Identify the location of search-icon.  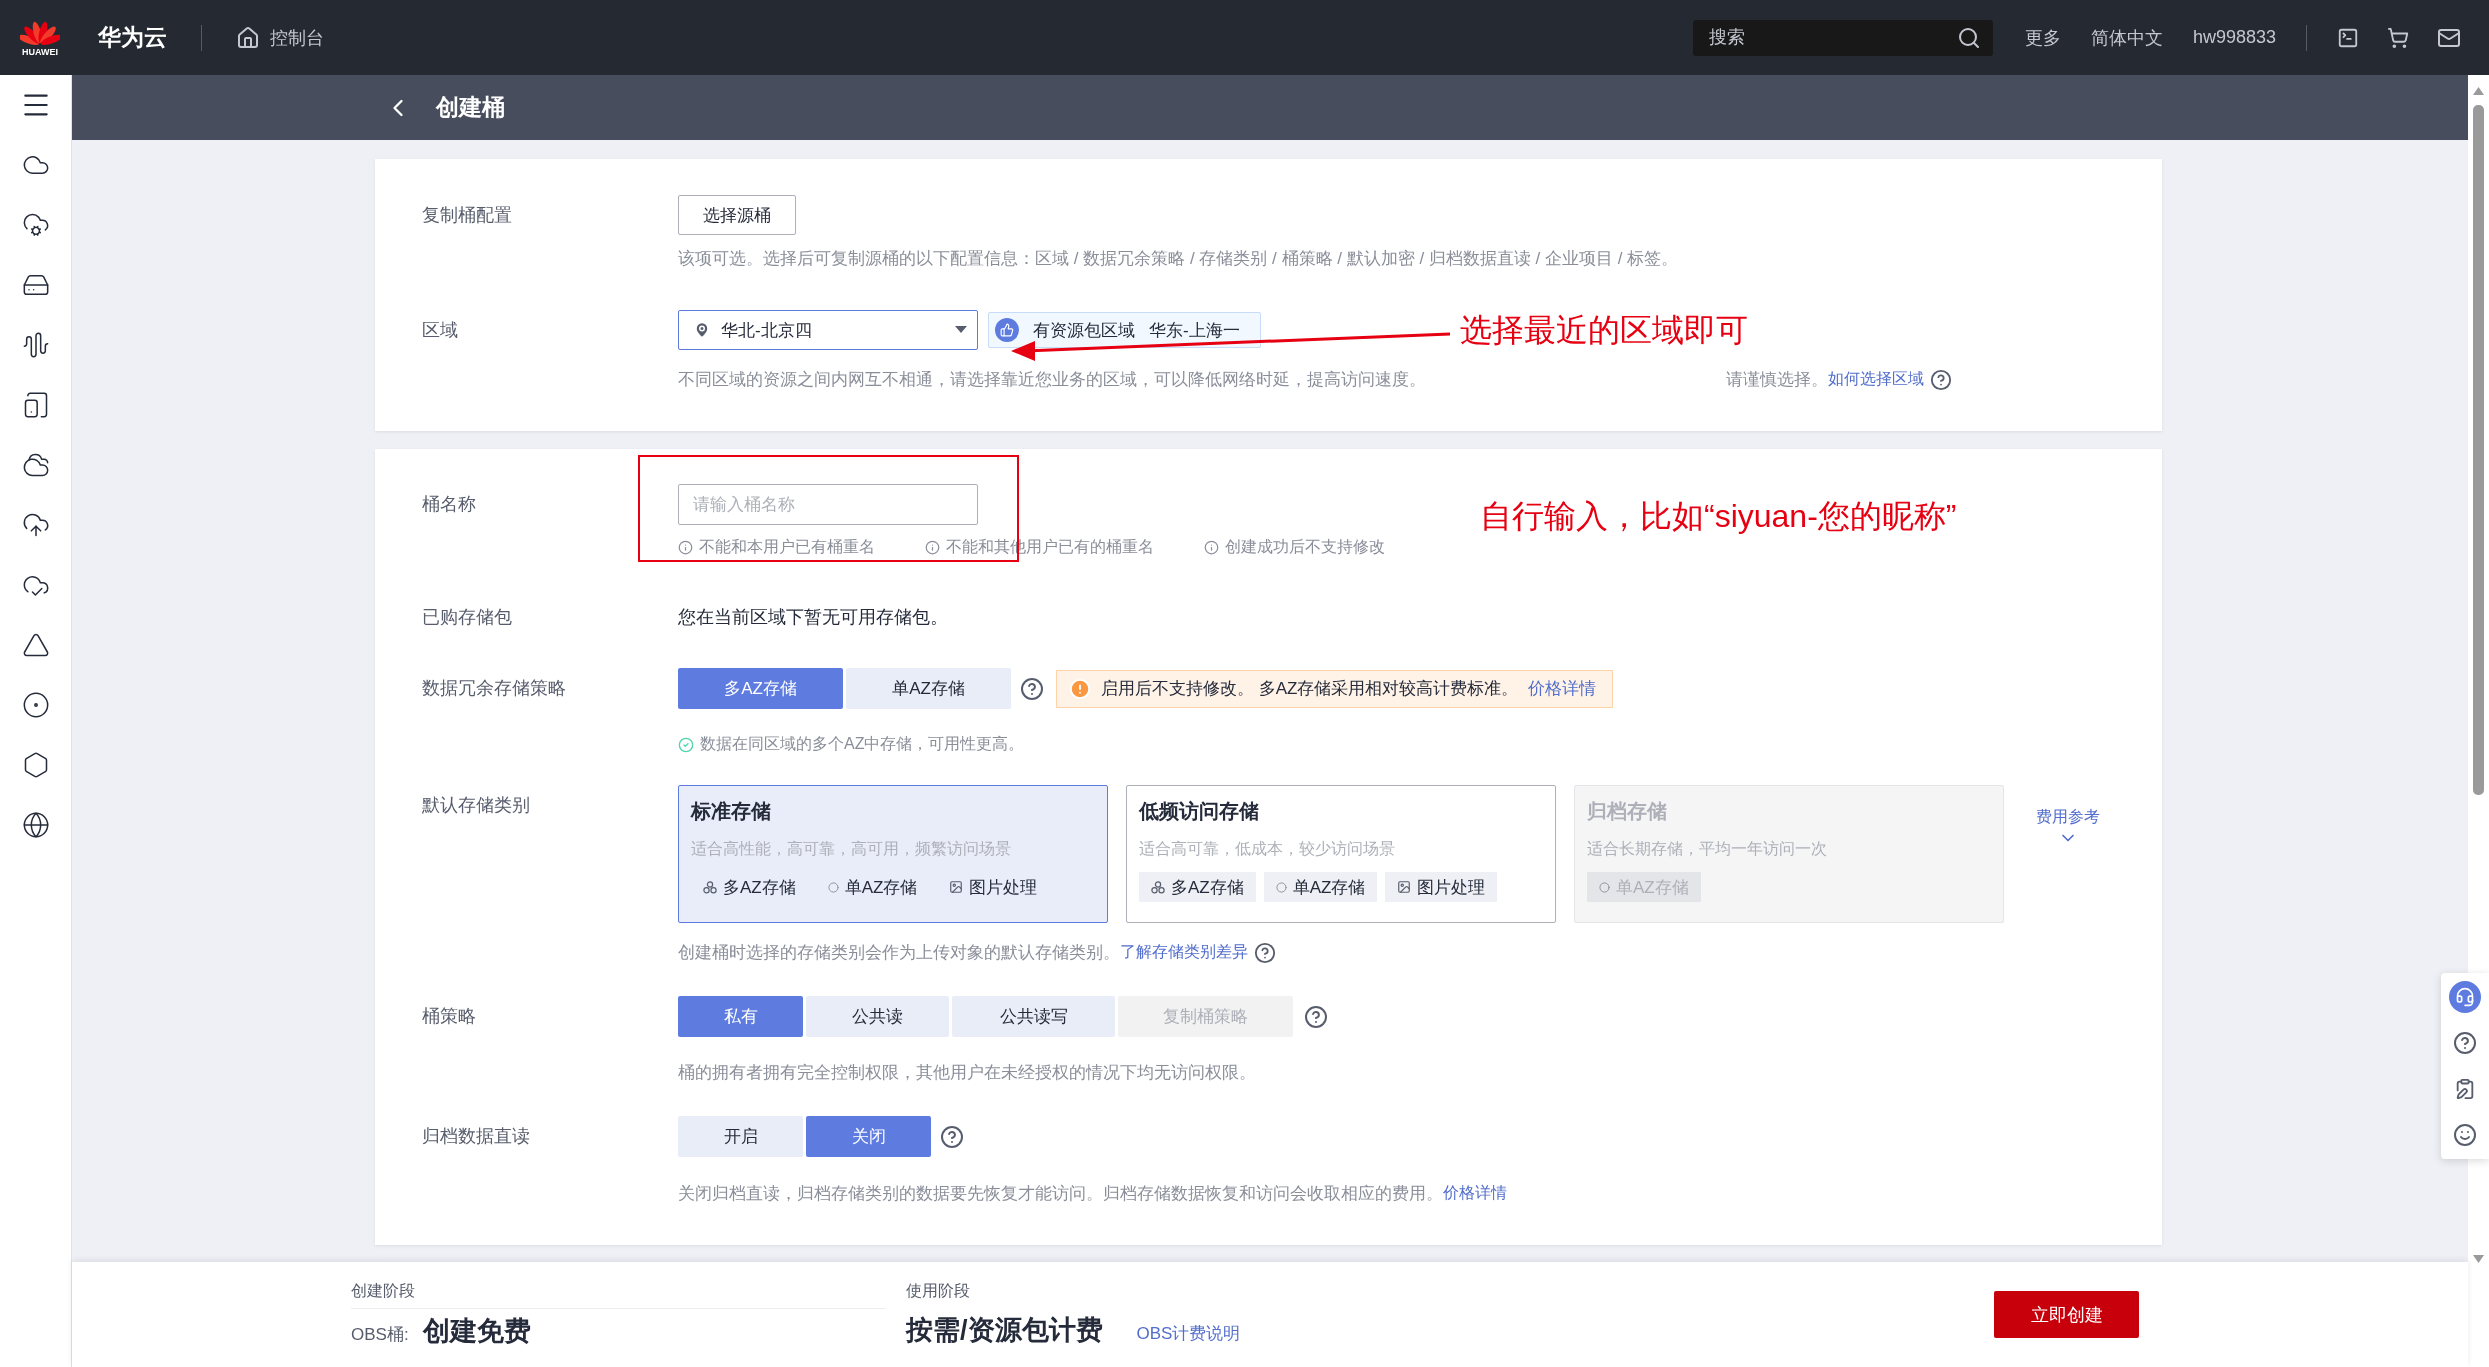
(1968, 37).